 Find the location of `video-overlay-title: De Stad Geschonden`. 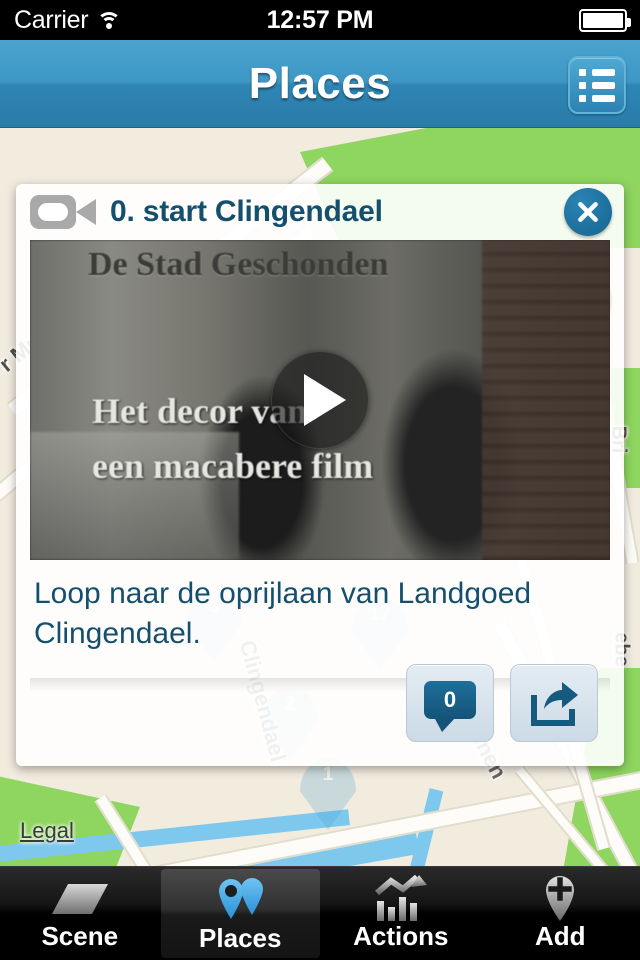

video-overlay-title: De Stad Geschonden is located at coordinates (238, 264).